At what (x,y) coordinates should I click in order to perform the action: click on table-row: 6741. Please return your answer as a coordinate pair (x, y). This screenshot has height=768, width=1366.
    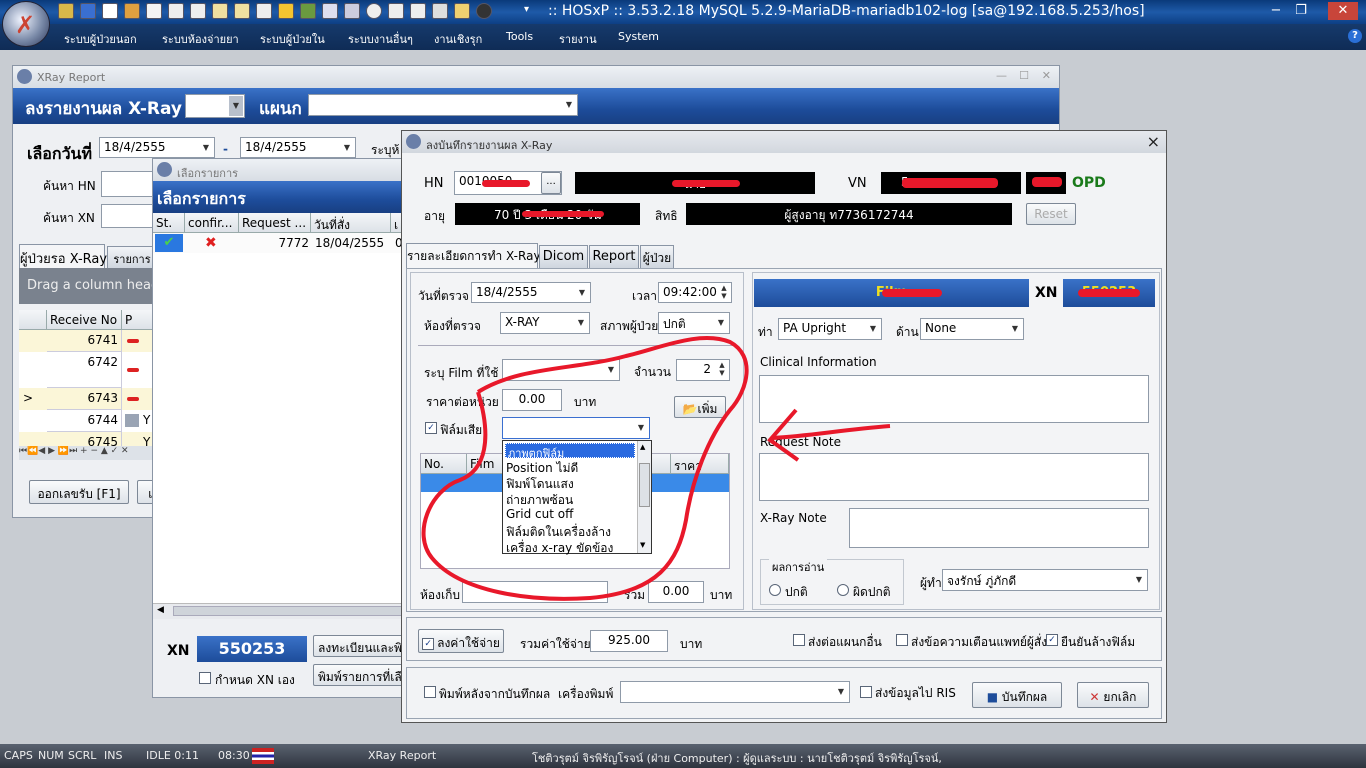
    Looking at the image, I should click on (92, 341).